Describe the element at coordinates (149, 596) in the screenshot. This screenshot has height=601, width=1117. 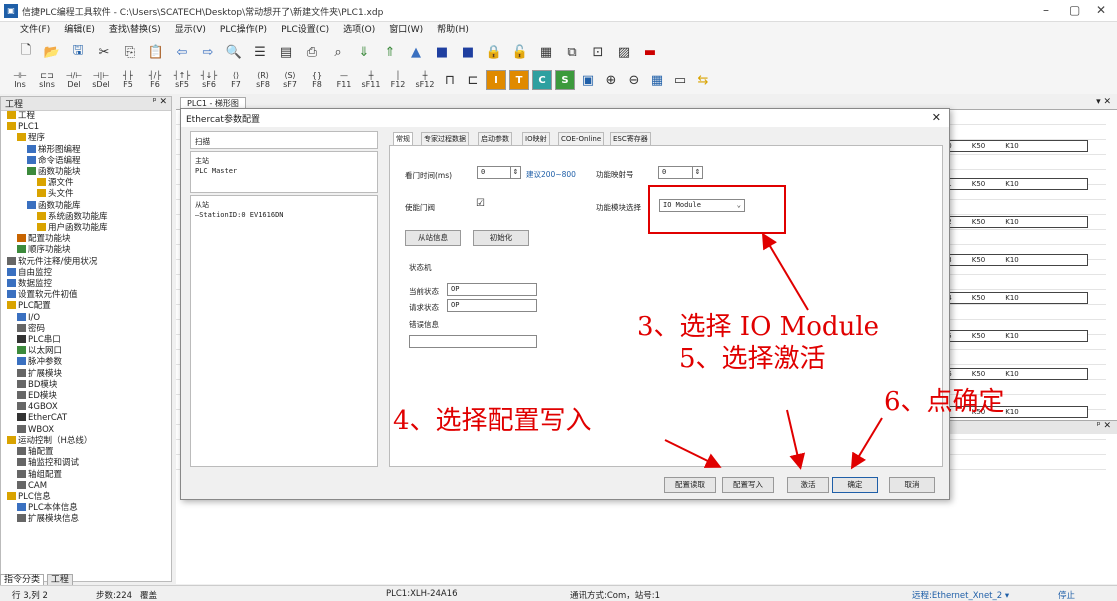
I see `edit-mode: 覆盖` at that location.